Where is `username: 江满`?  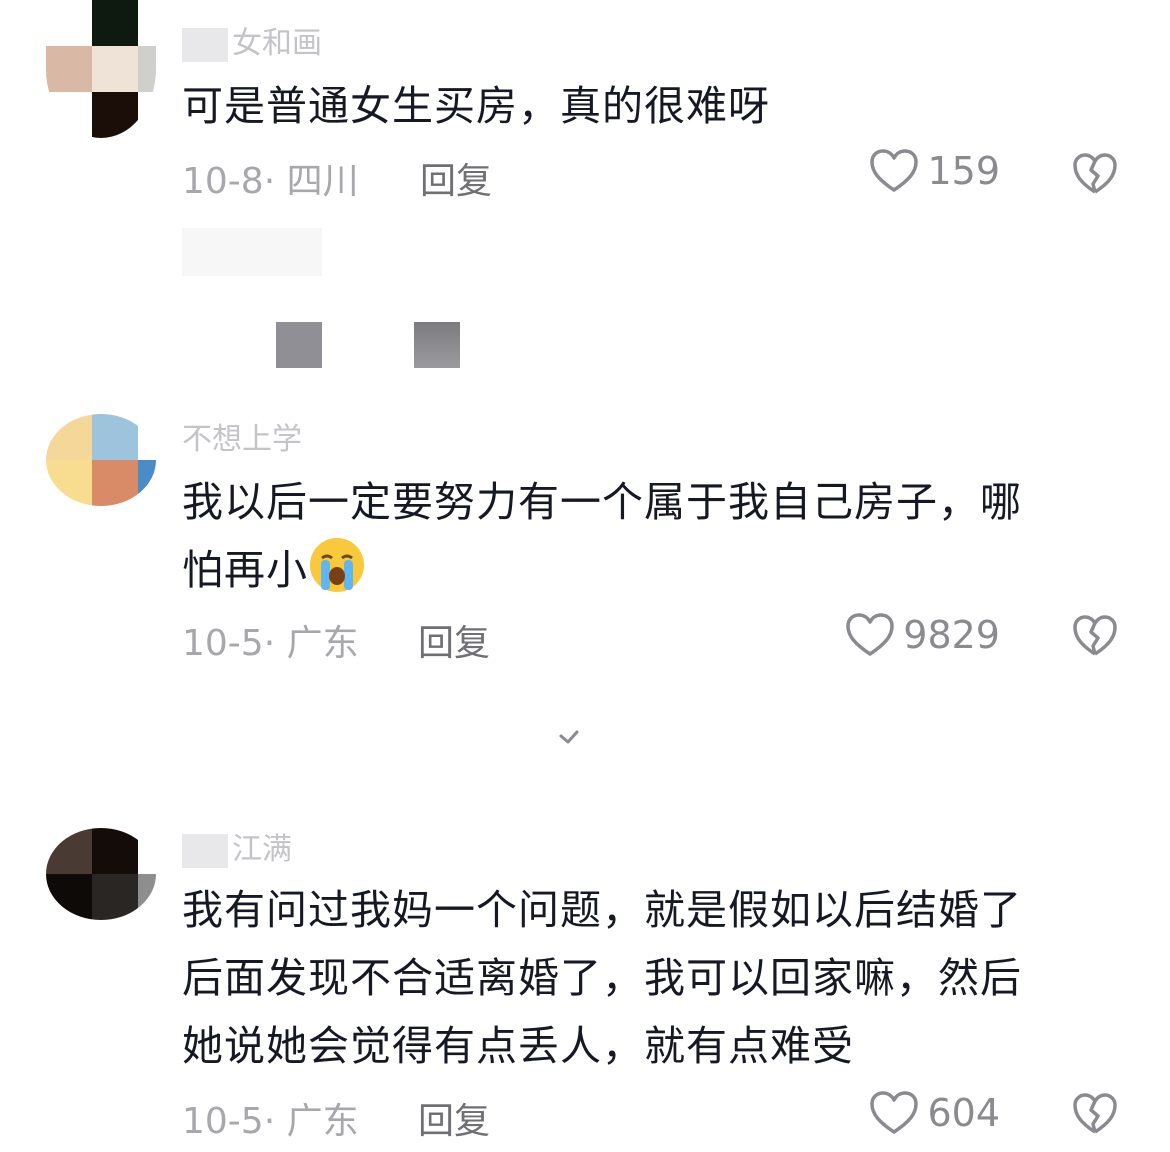
username: 江满 is located at coordinates (237, 846).